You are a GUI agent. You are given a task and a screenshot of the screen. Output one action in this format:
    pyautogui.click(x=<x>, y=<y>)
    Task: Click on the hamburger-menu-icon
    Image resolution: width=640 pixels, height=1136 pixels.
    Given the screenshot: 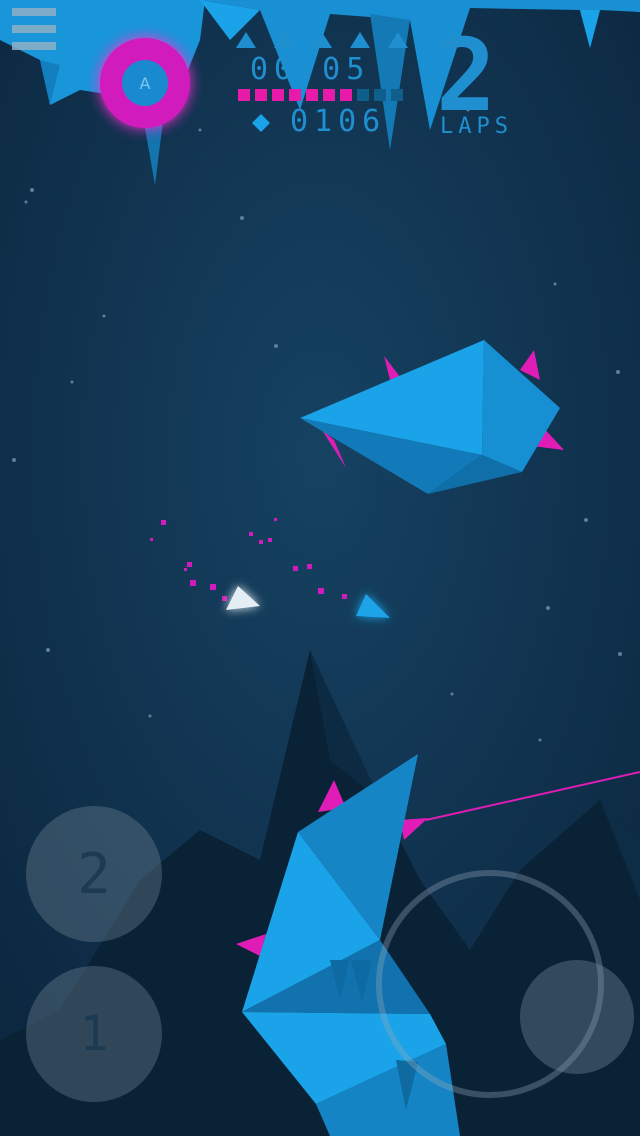 What is the action you would take?
    pyautogui.click(x=34, y=29)
    